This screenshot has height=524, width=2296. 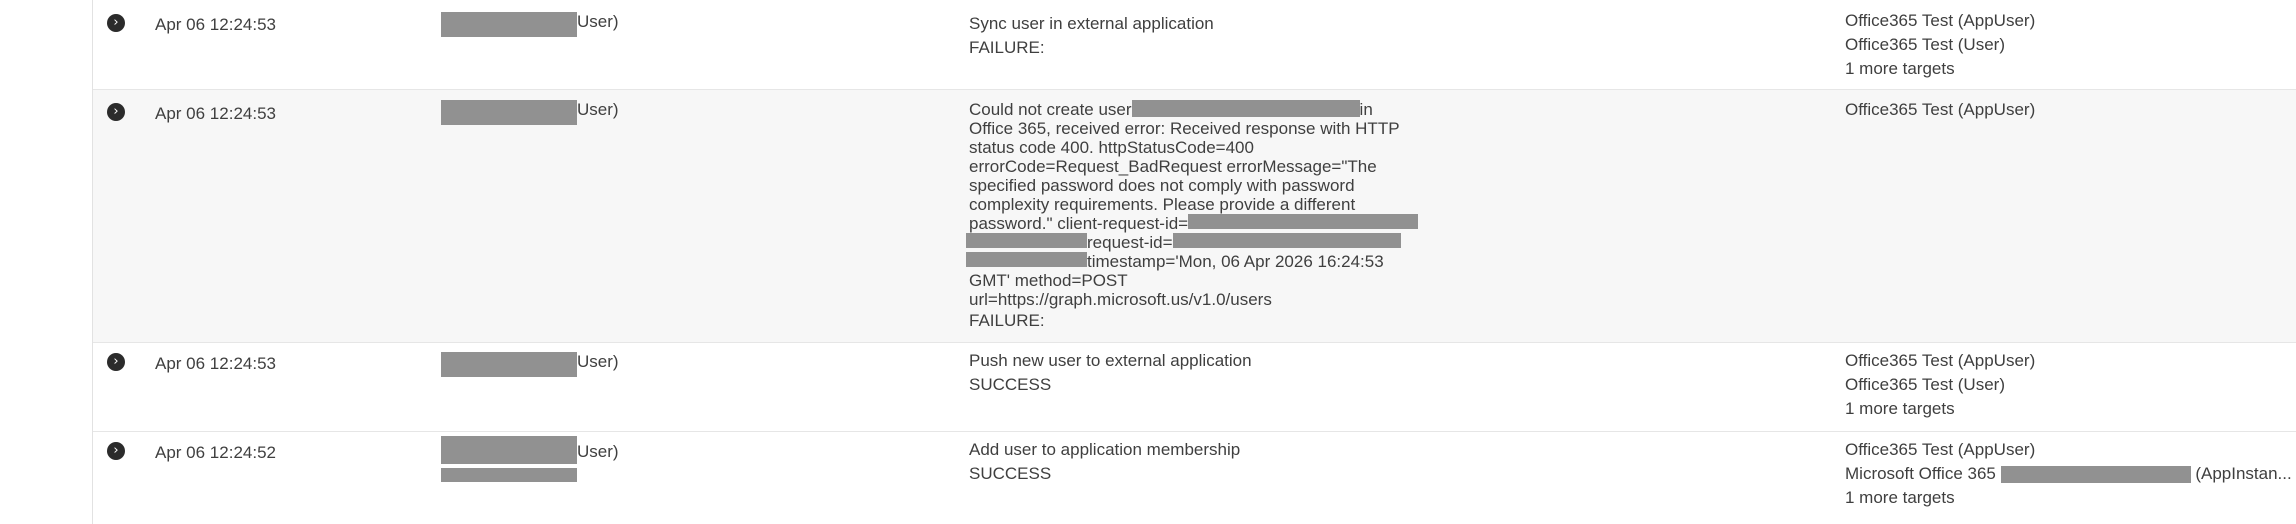 I want to click on redacted-app-instance, so click(x=2095, y=475).